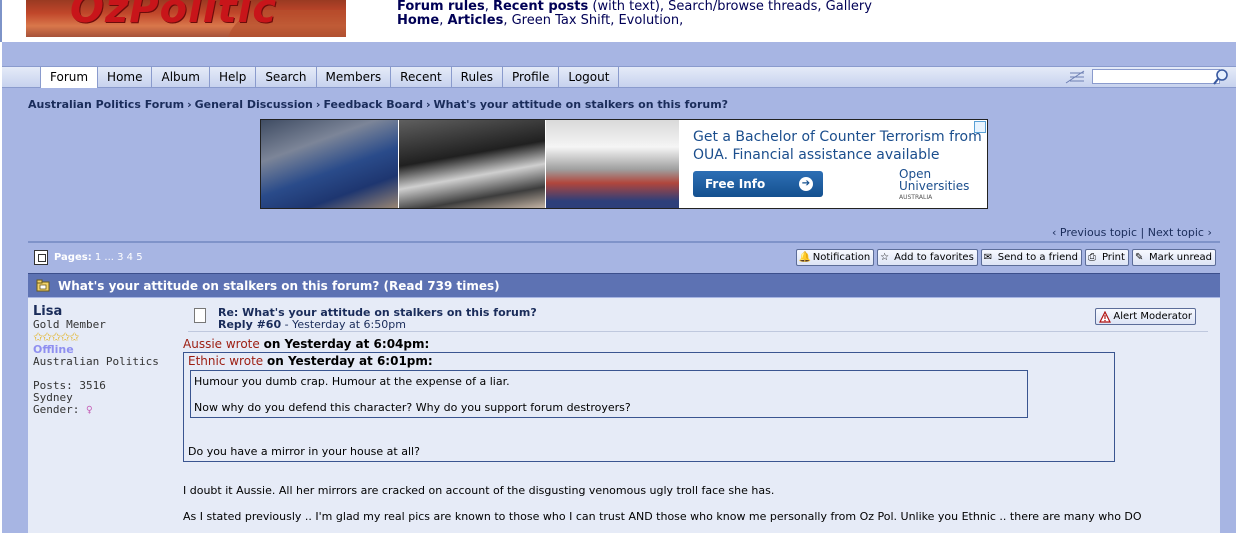  I want to click on arrow-right-icon: ➔, so click(806, 184).